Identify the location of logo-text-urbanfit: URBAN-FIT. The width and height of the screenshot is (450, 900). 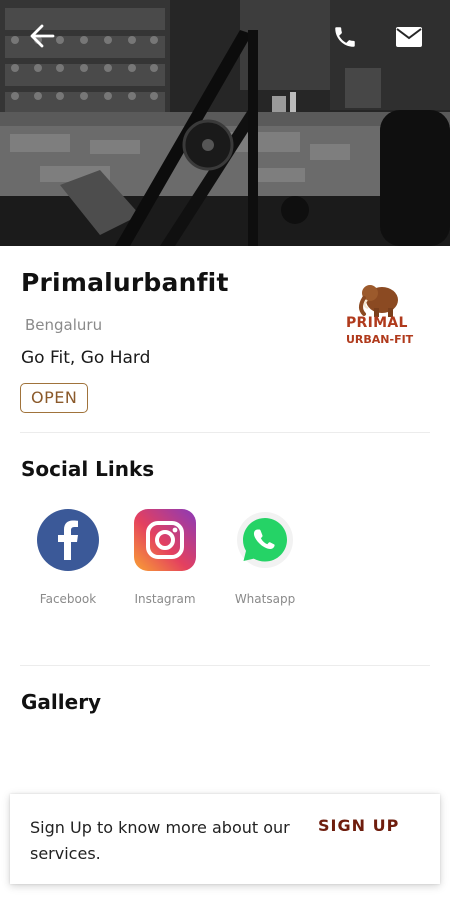
(380, 339).